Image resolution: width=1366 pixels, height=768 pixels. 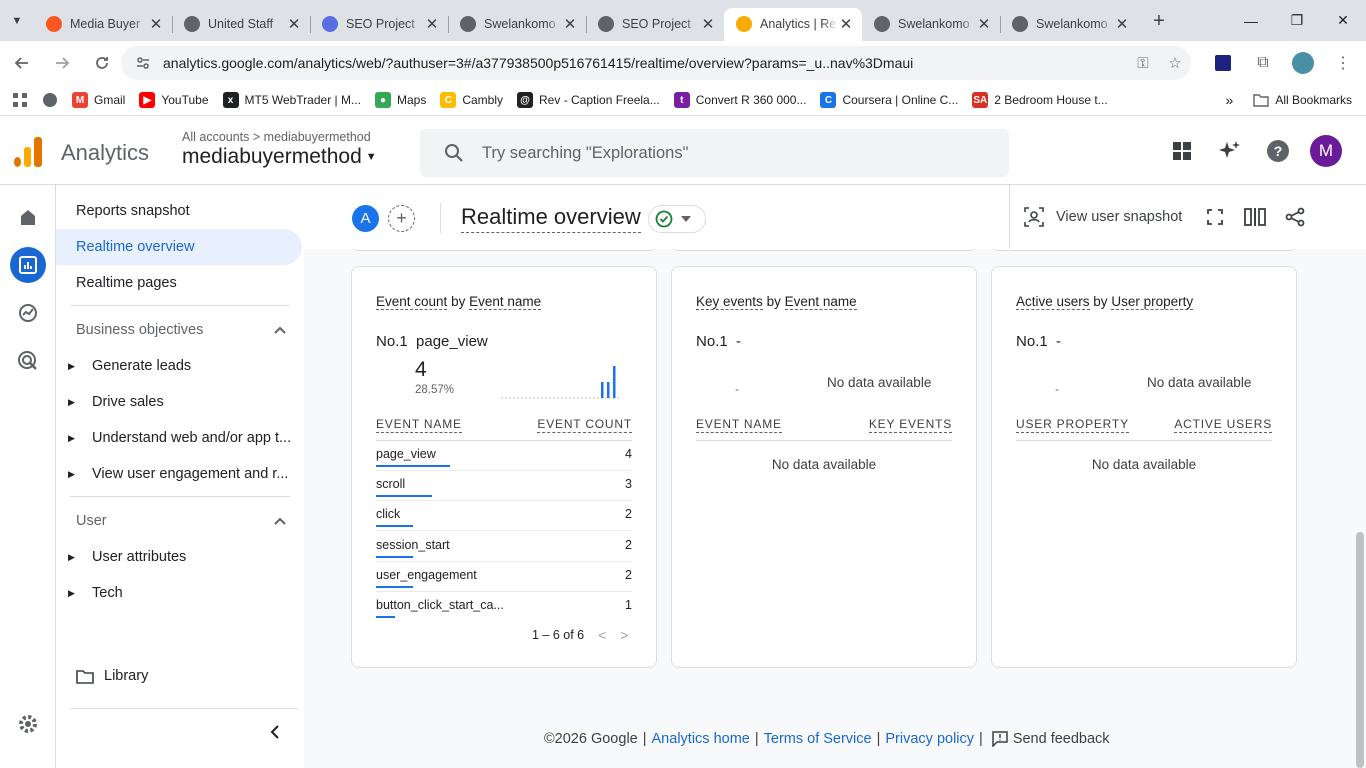 What do you see at coordinates (1303, 63) in the screenshot?
I see `profile-avatar` at bounding box center [1303, 63].